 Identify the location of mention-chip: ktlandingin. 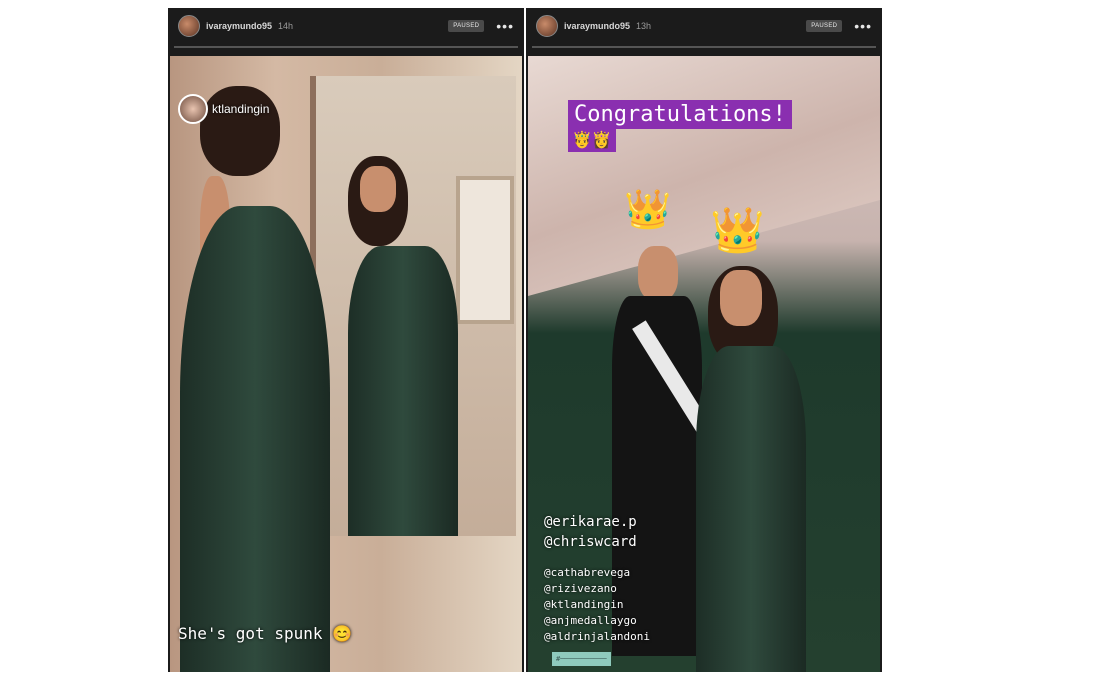
(223, 109).